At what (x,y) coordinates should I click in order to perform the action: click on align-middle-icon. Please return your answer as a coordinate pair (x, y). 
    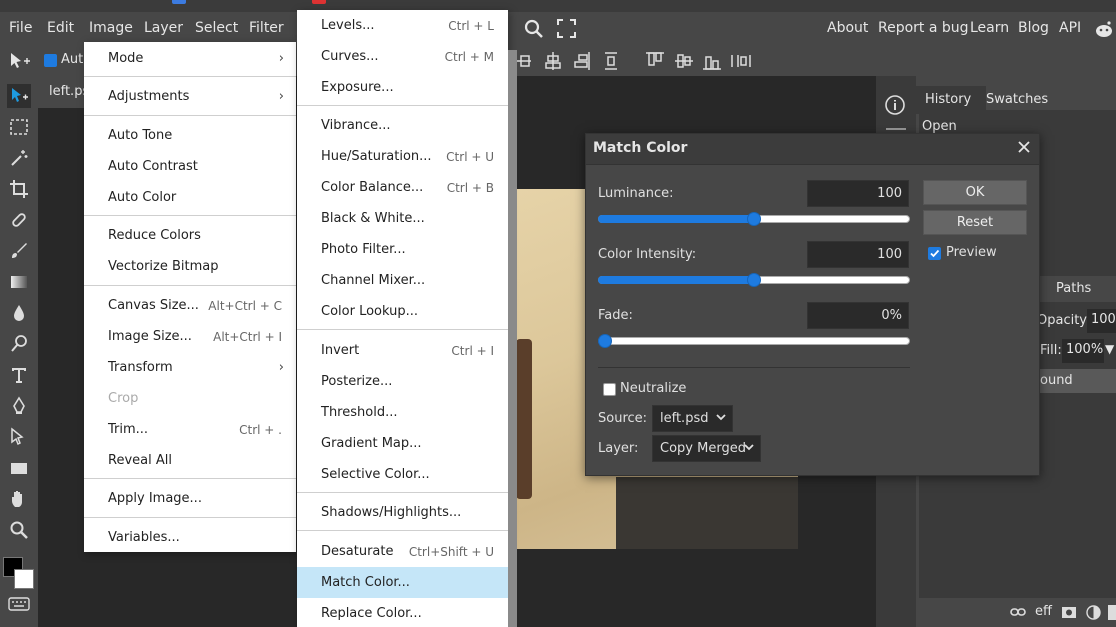
    Looking at the image, I should click on (684, 63).